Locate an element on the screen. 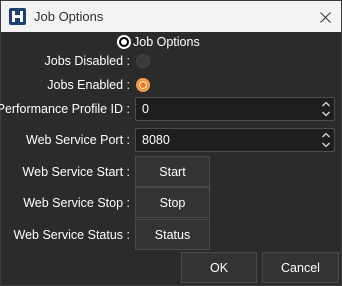 The height and width of the screenshot is (286, 342). status-button: Status is located at coordinates (172, 234).